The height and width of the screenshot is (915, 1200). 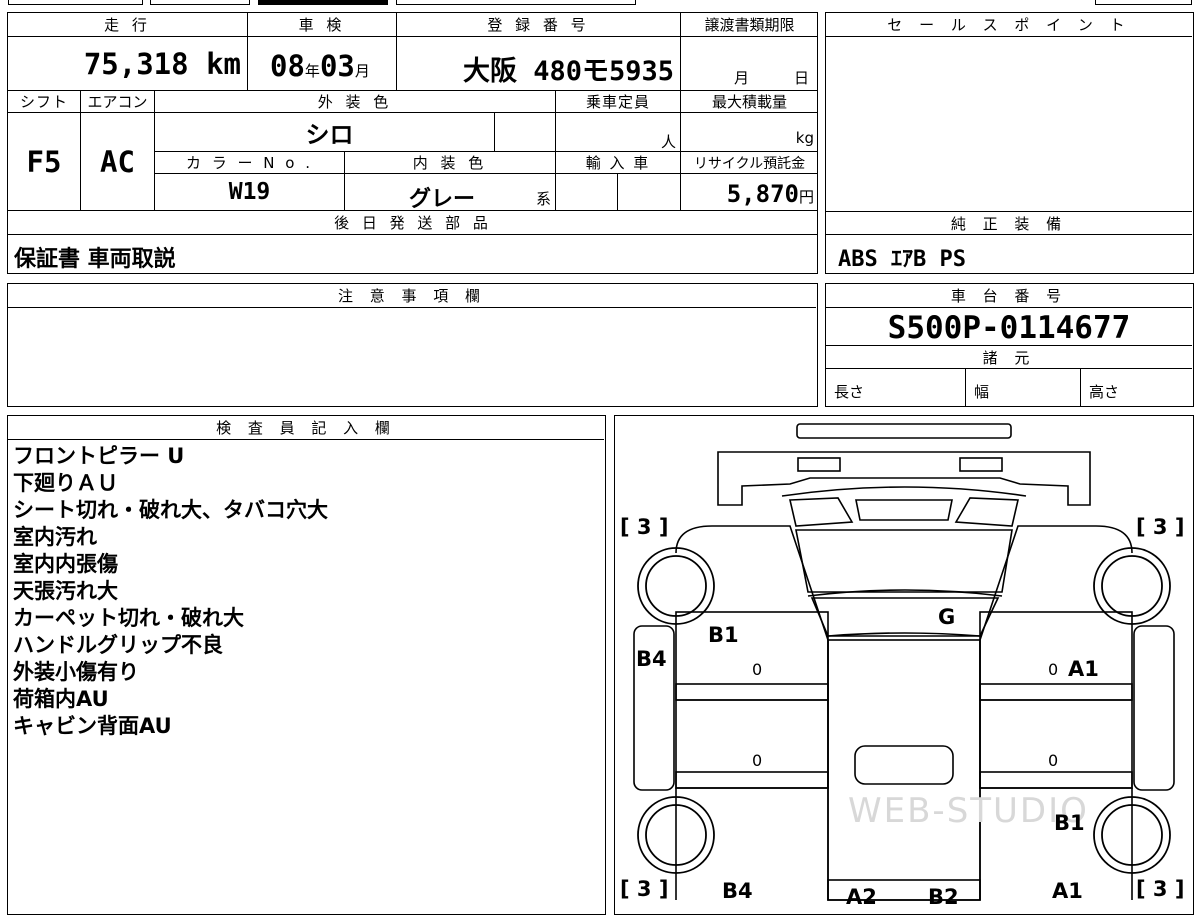 What do you see at coordinates (1009, 25) in the screenshot?
I see `sales-point-label: セ ー ル ス ポ イ ン ト` at bounding box center [1009, 25].